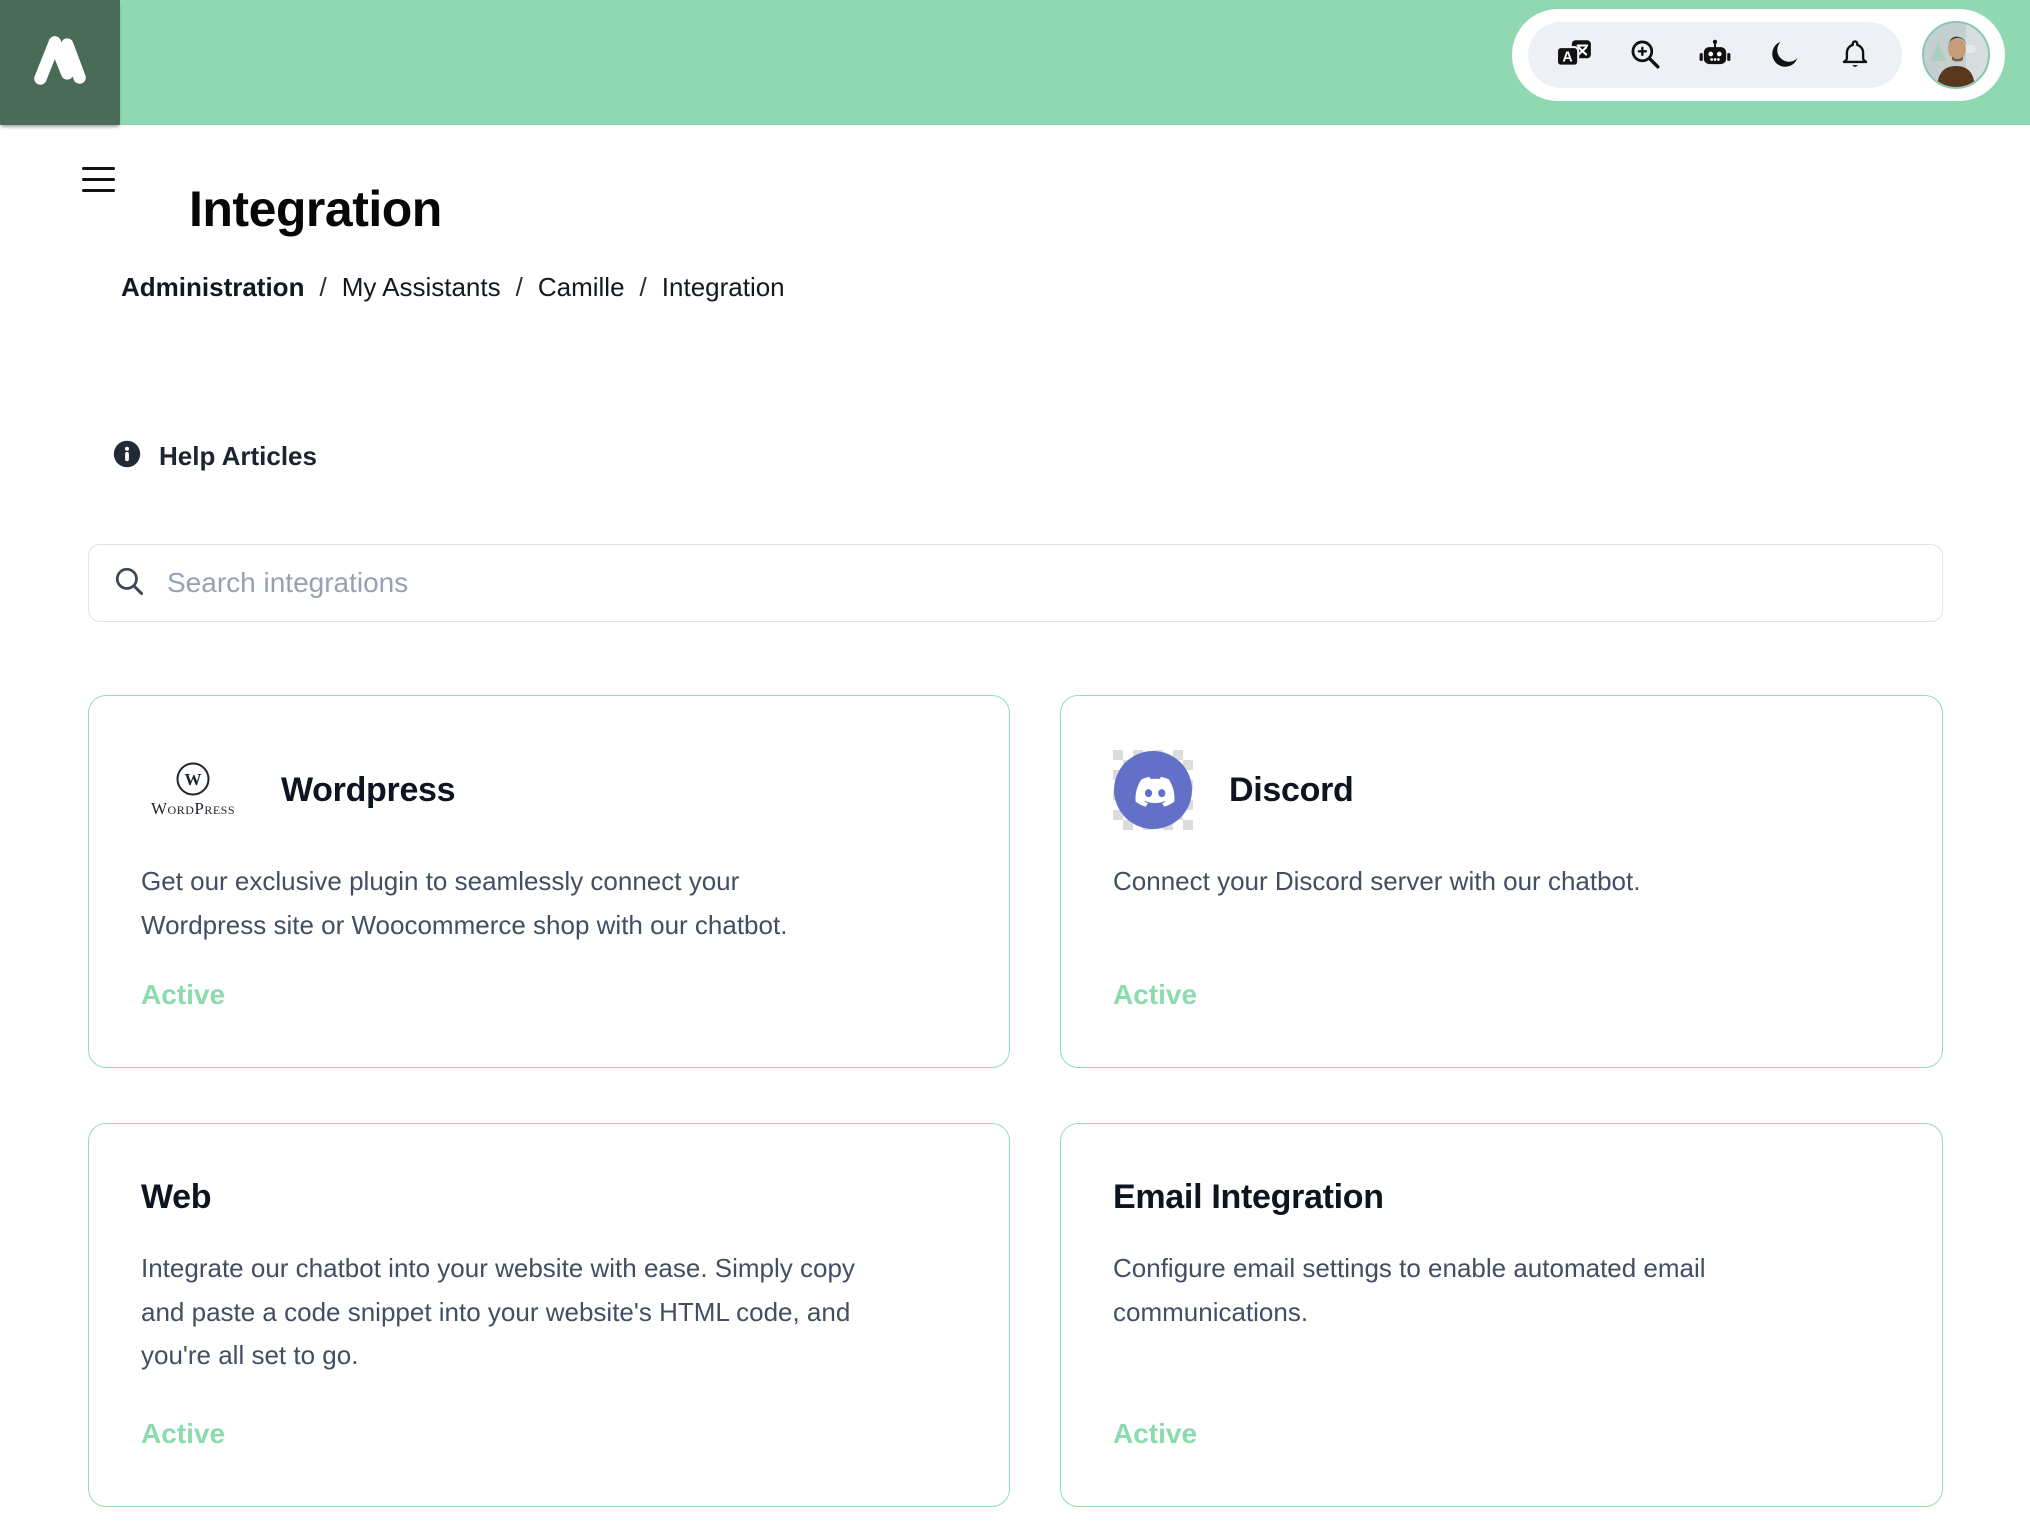  I want to click on breadcrumb-item-camille: Camille, so click(581, 287).